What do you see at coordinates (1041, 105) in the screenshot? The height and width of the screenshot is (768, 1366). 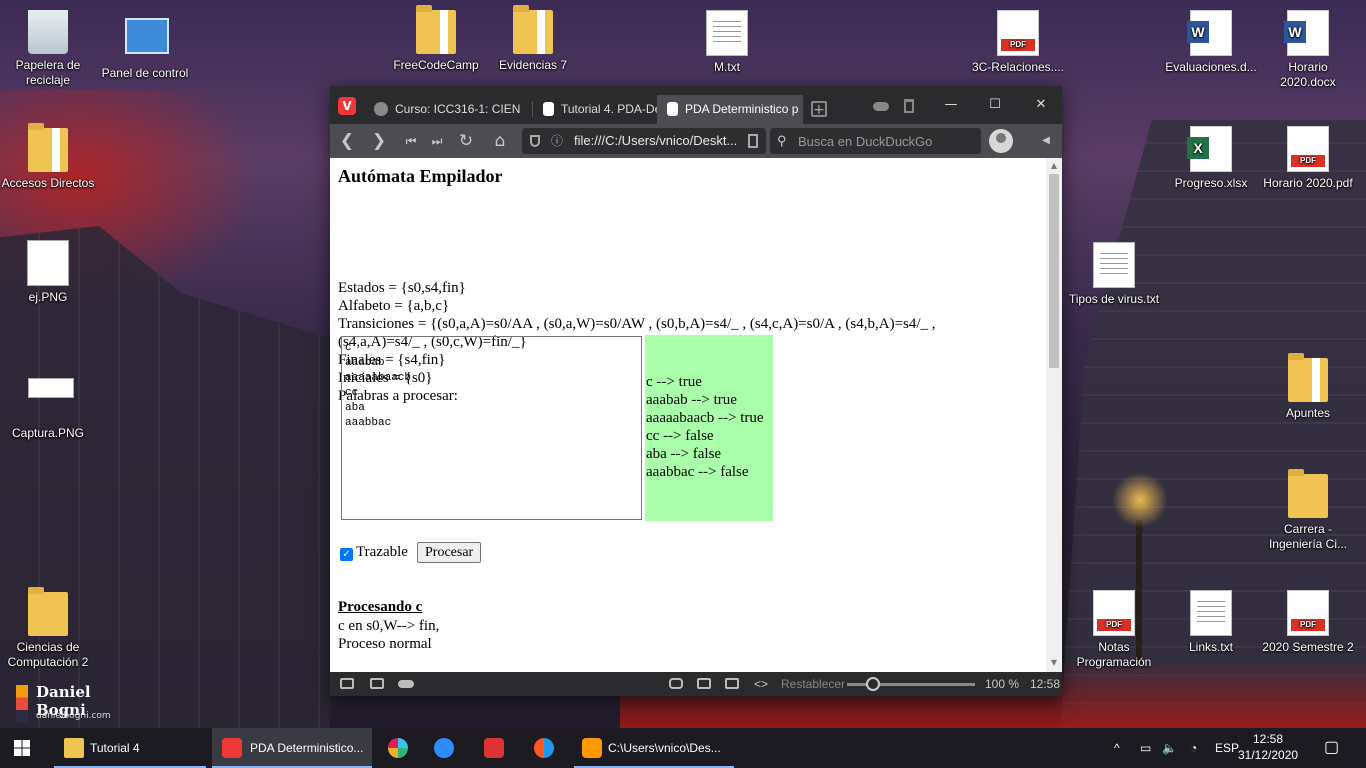 I see `close-button: ✕` at bounding box center [1041, 105].